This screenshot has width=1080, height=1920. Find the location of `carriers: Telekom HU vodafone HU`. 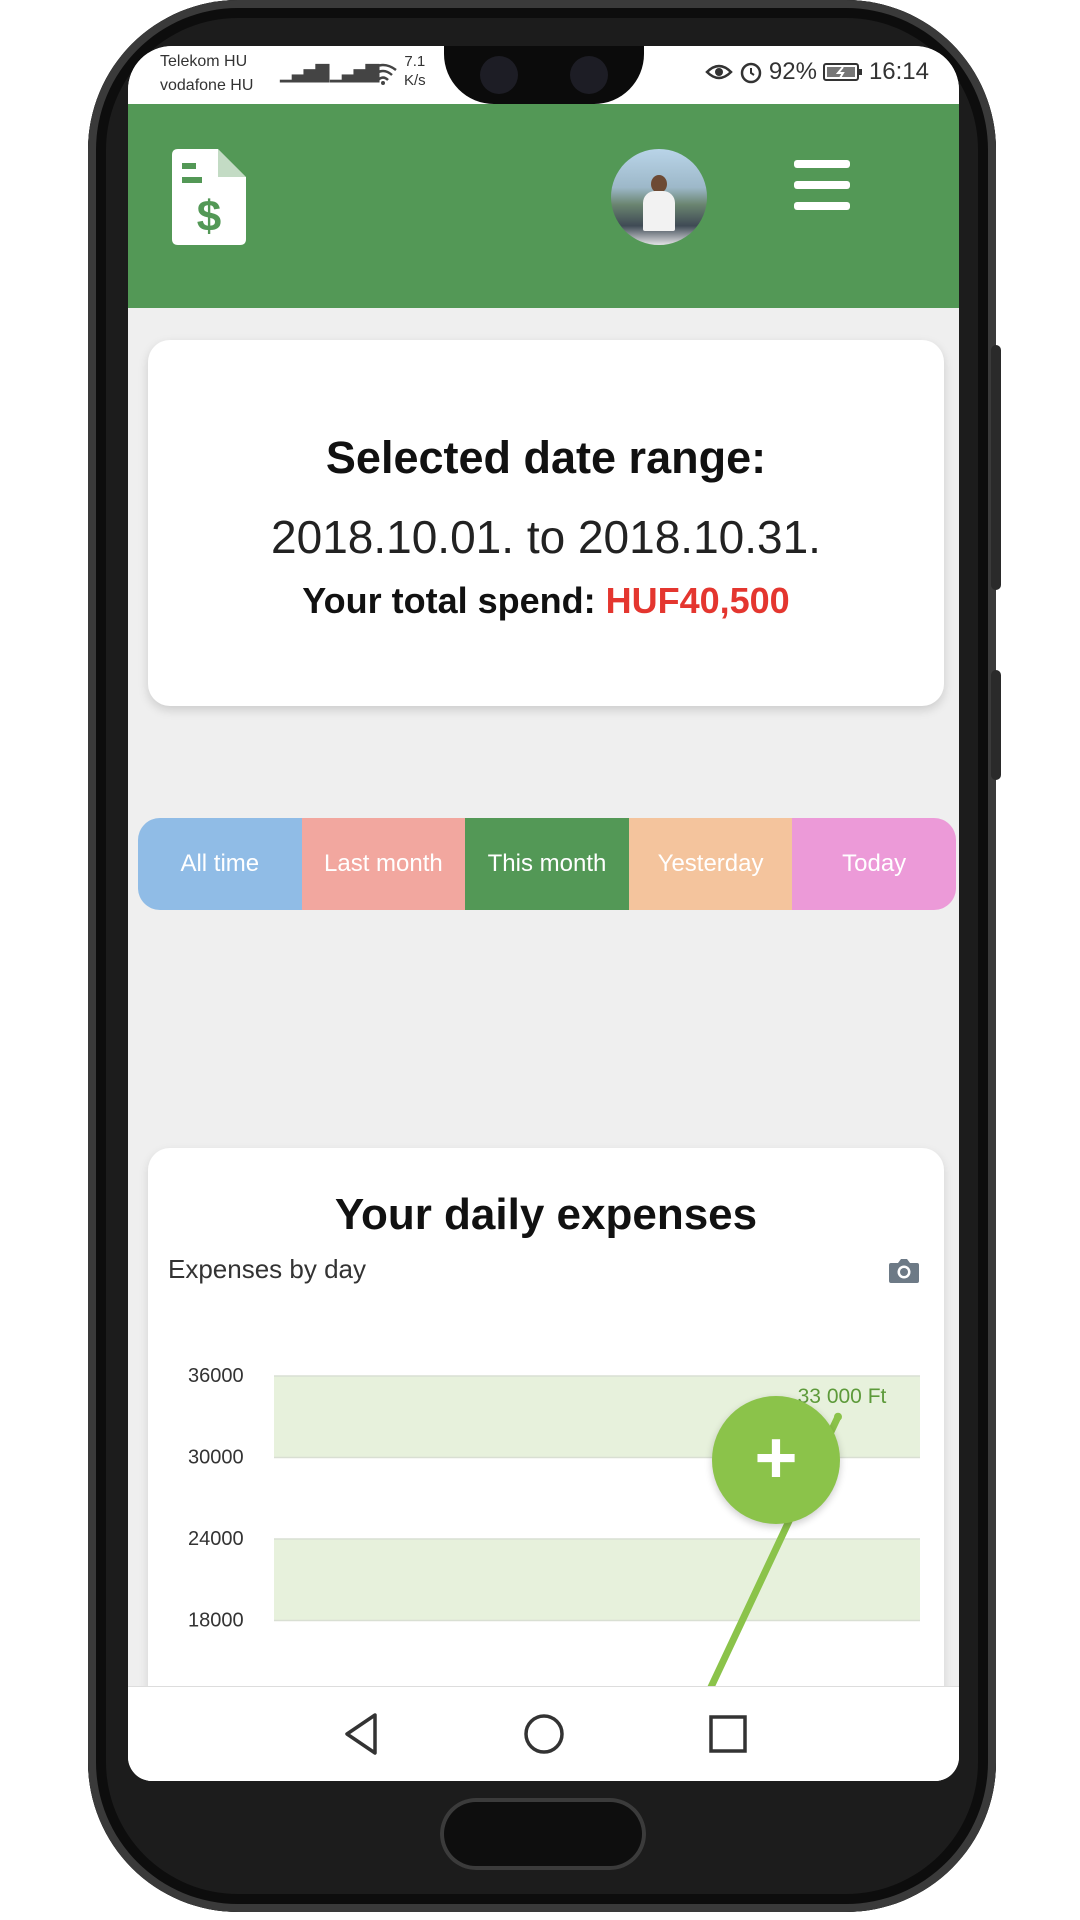

carriers: Telekom HU vodafone HU is located at coordinates (206, 74).